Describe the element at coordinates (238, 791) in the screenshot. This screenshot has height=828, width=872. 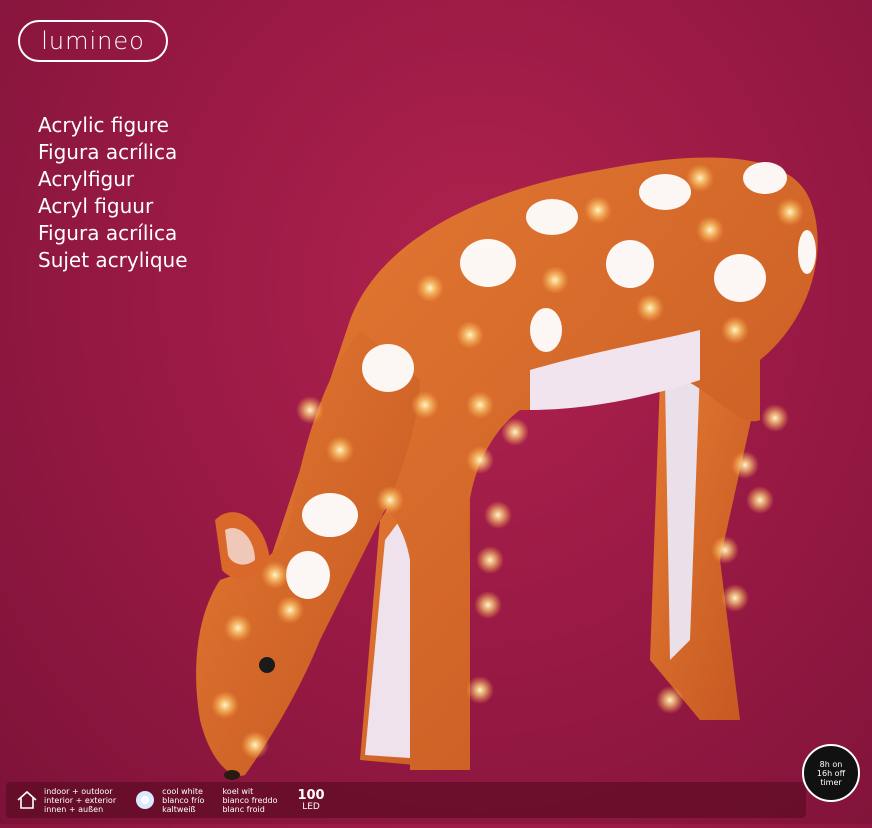
I see `feature-color-line: koel wit` at that location.